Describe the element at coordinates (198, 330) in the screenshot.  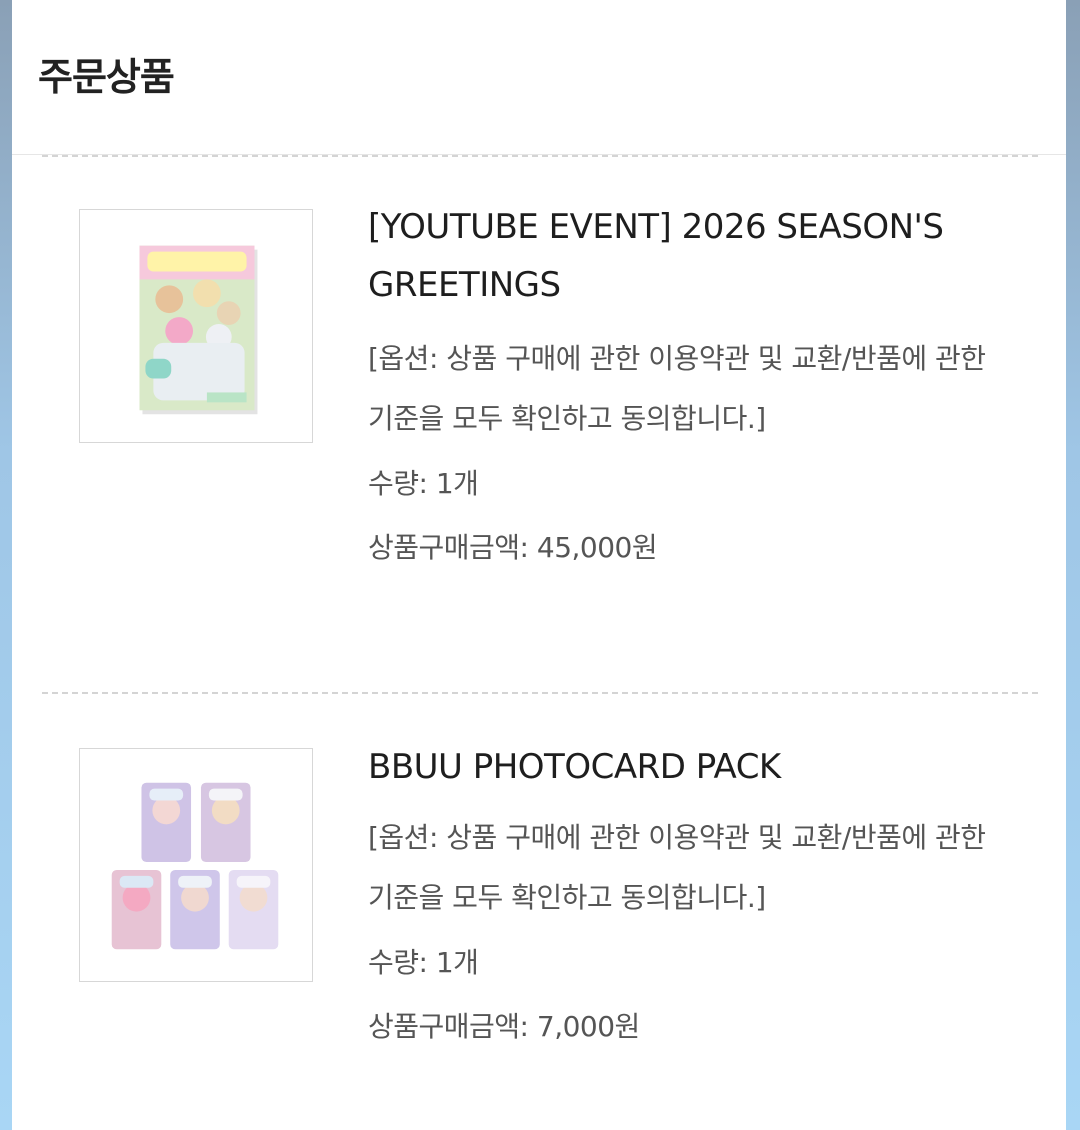
I see `season-greetings-image` at that location.